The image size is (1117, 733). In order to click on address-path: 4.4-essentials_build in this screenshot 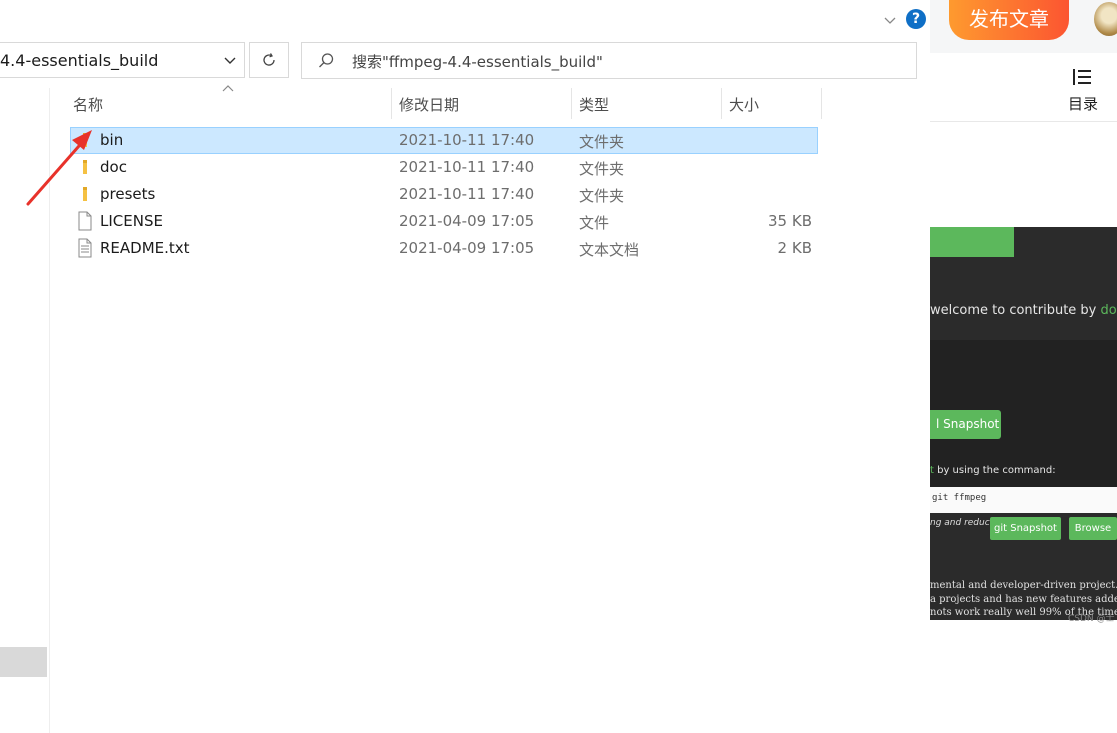, I will do `click(79, 60)`.